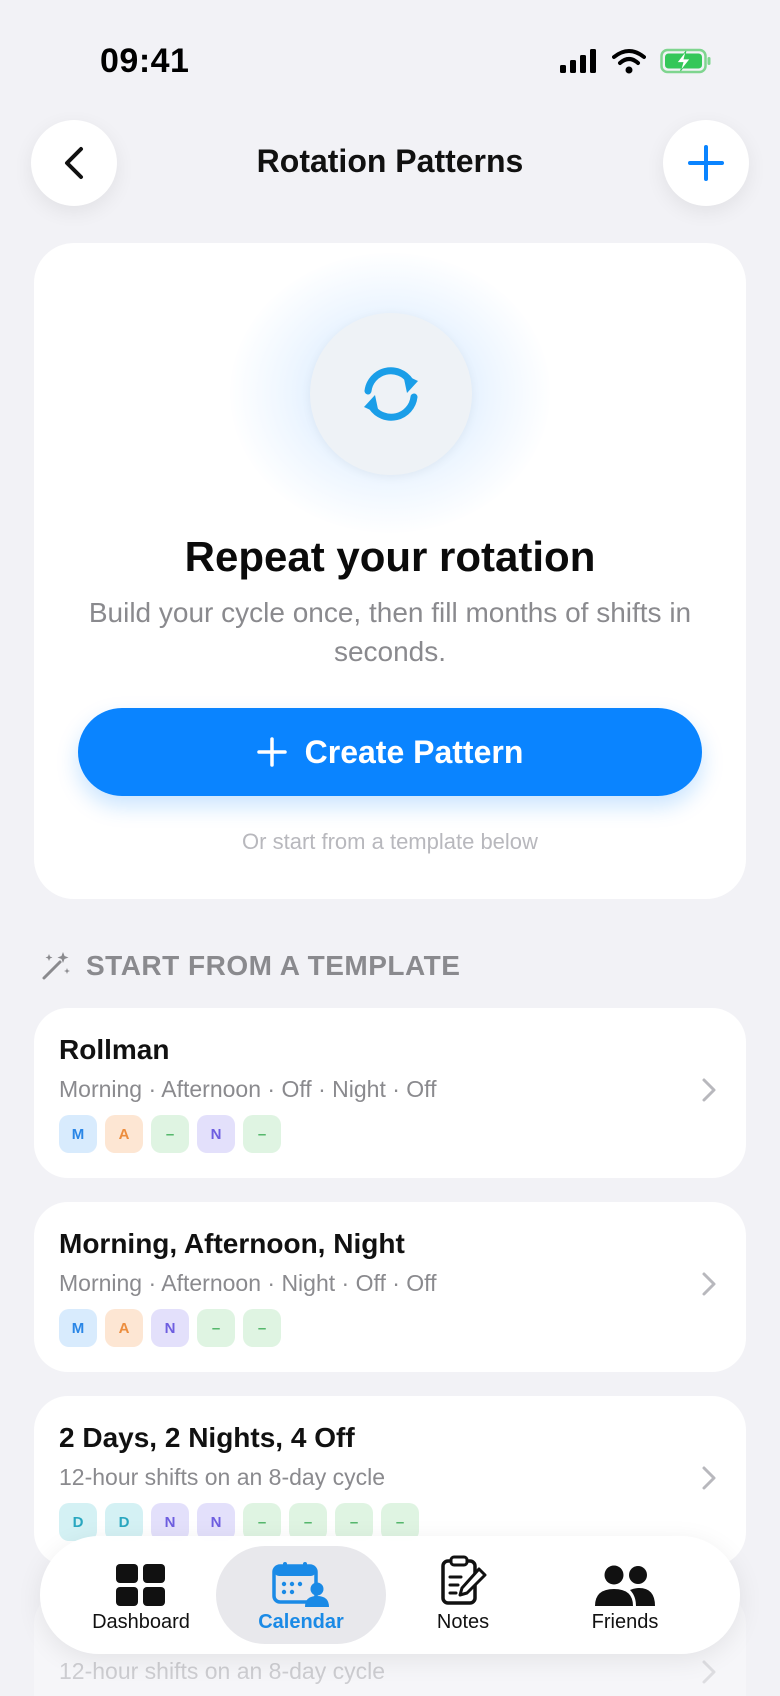  I want to click on tab-friends: Friends, so click(625, 1595).